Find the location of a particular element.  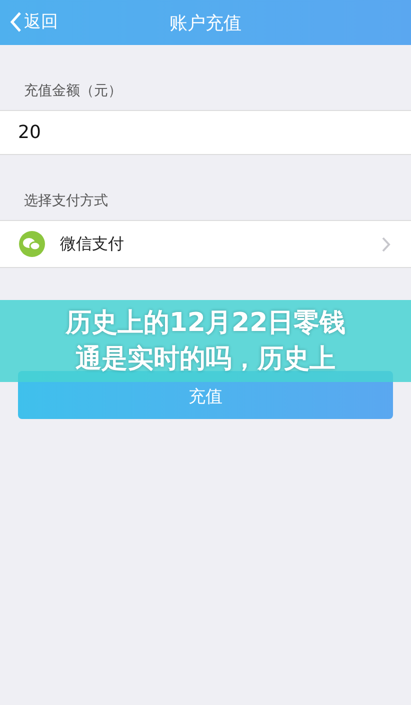

amount-label: 充值金额（元） is located at coordinates (73, 91).